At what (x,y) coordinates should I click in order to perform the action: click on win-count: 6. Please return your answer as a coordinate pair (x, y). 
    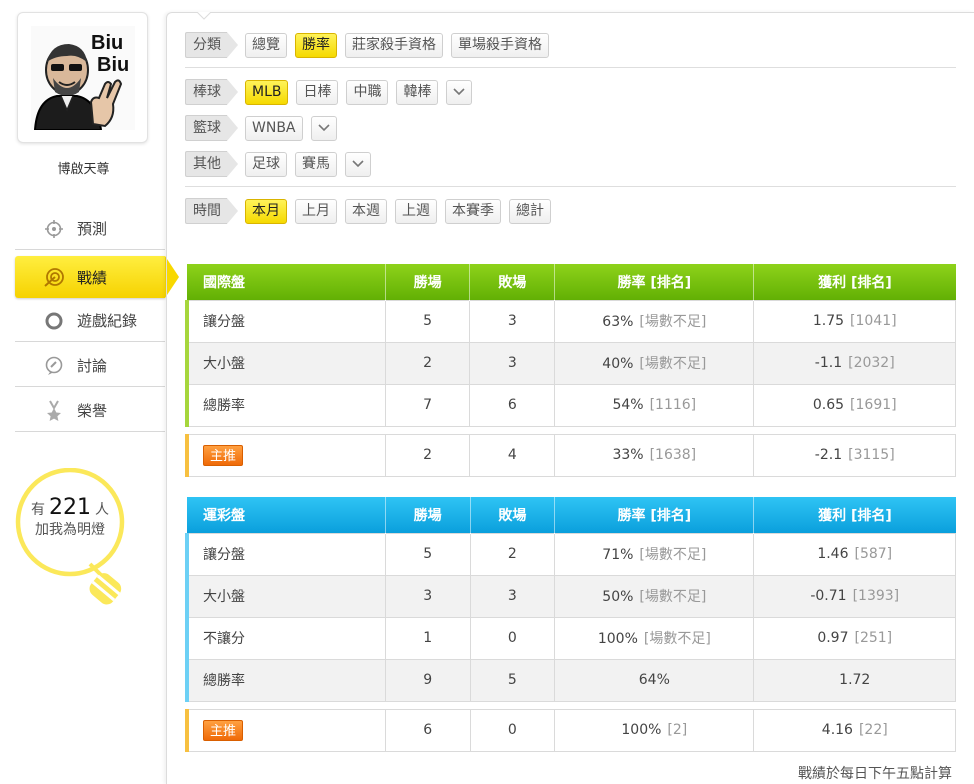
    Looking at the image, I should click on (427, 730).